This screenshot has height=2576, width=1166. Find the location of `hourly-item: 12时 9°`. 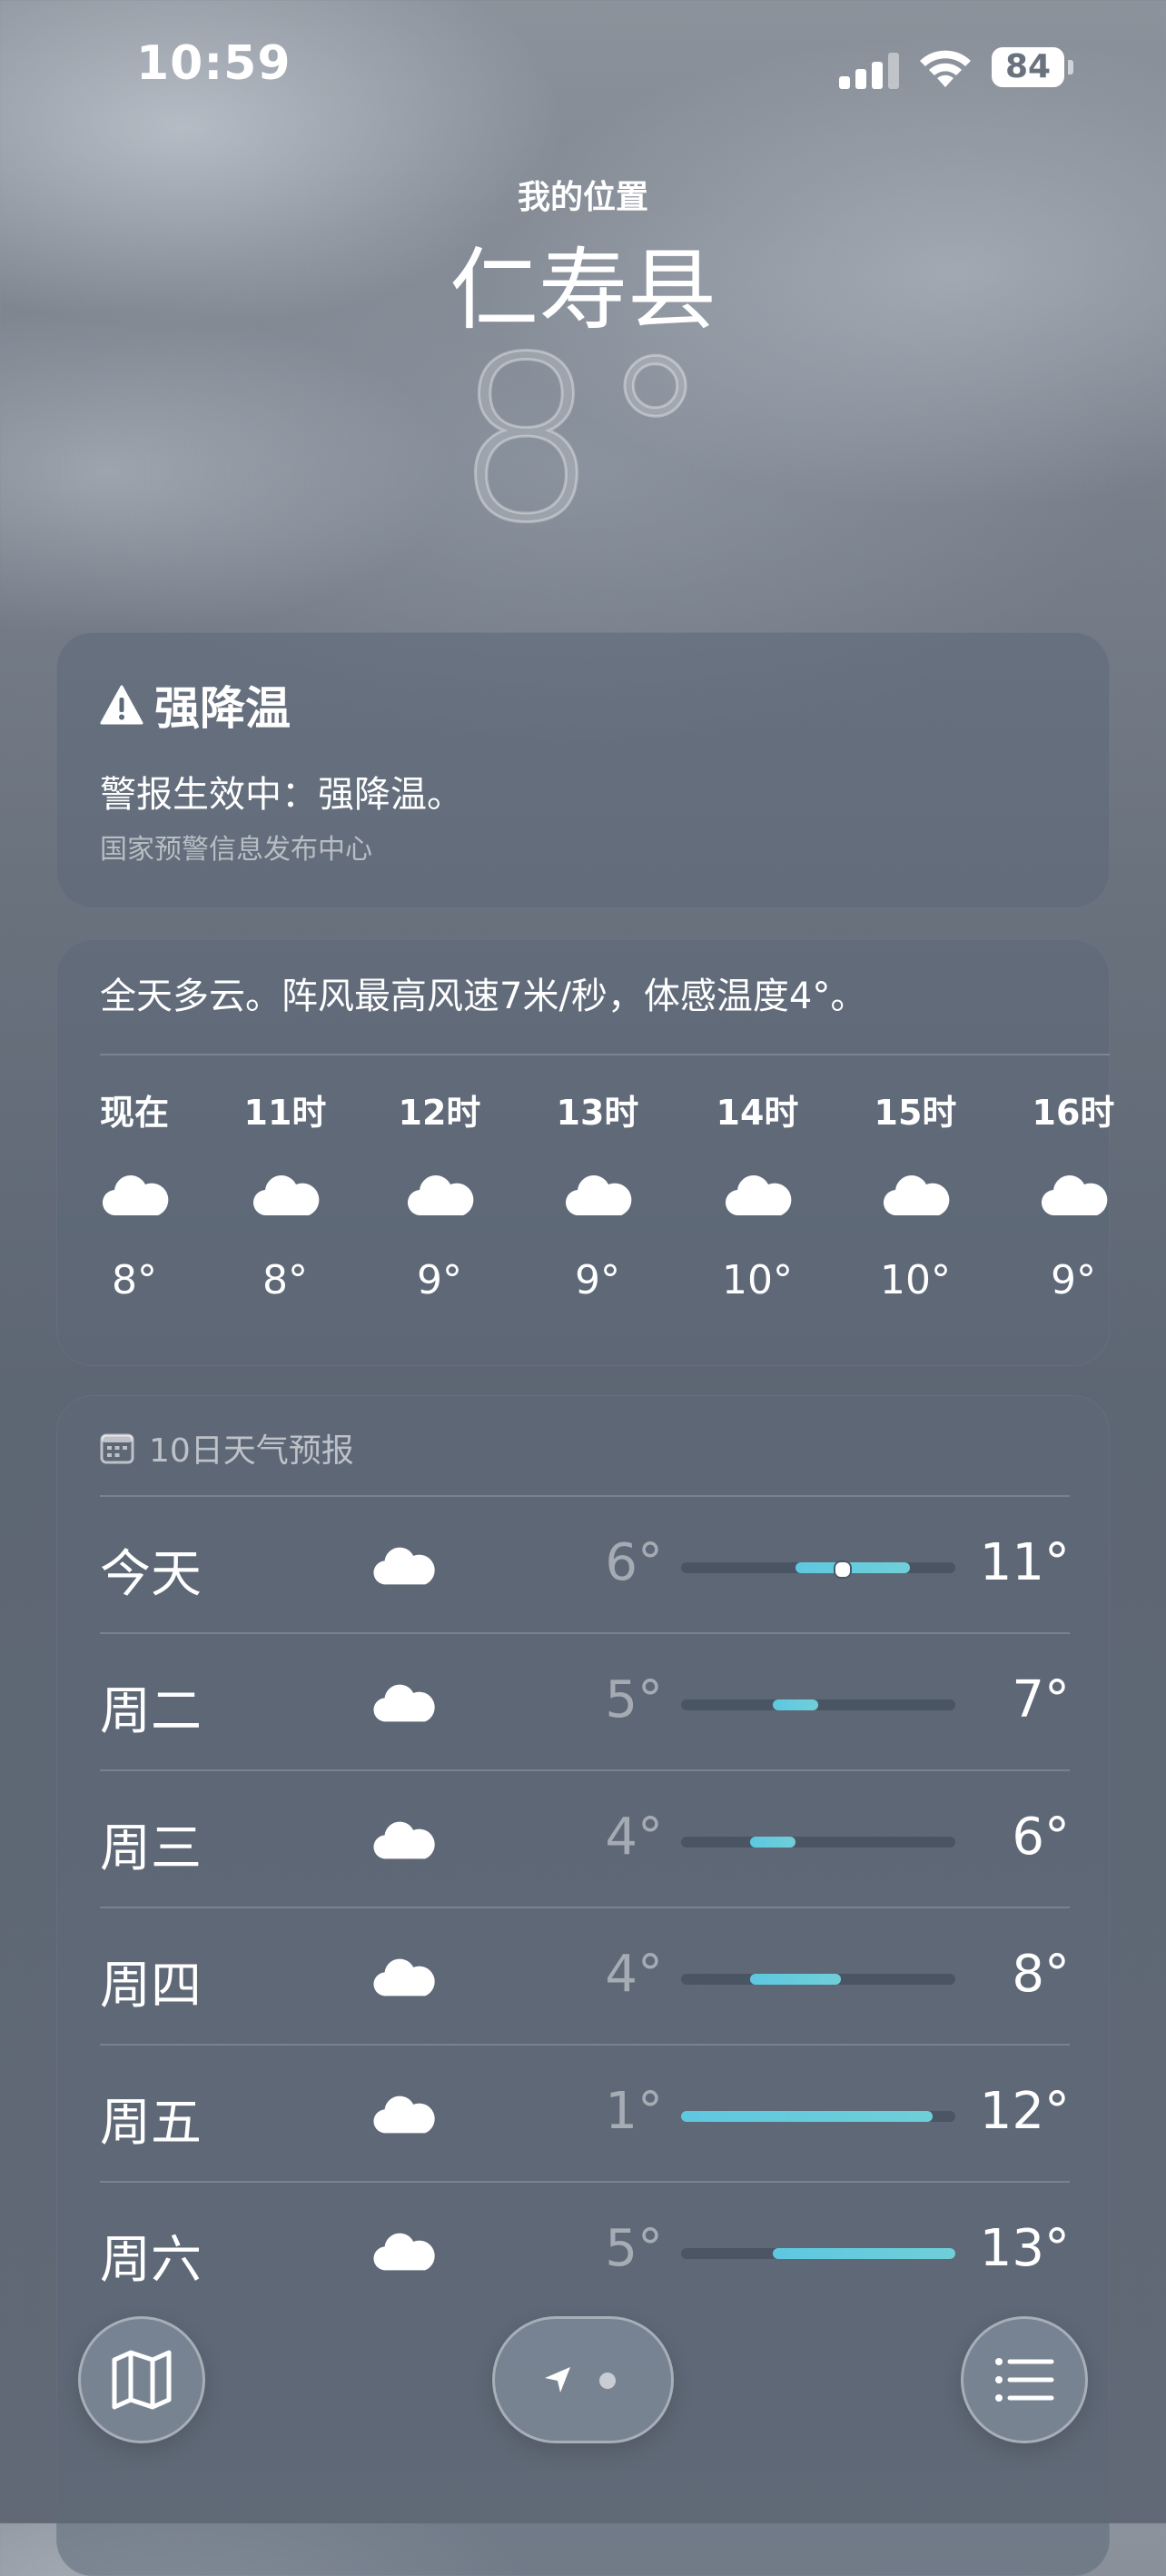

hourly-item: 12时 9° is located at coordinates (440, 1194).